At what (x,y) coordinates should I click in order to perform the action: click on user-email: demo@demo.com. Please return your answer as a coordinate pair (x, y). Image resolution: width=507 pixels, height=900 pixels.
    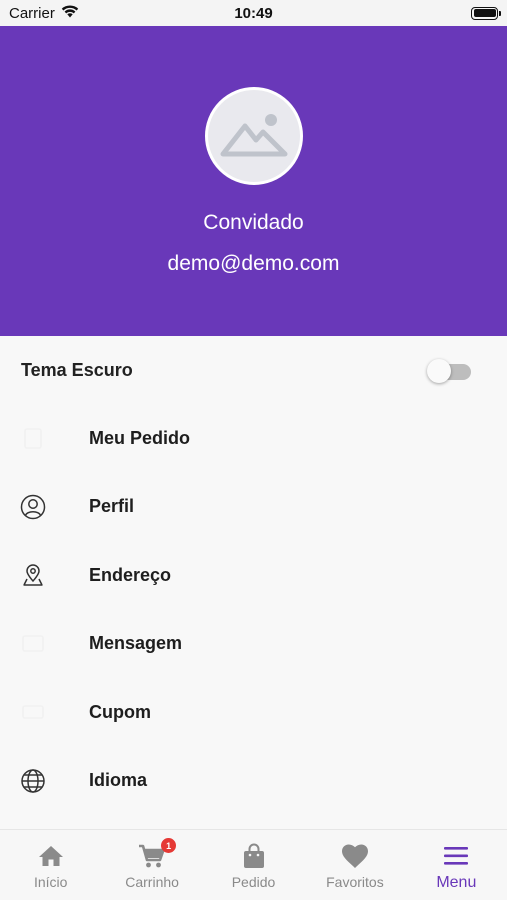
    Looking at the image, I should click on (253, 263).